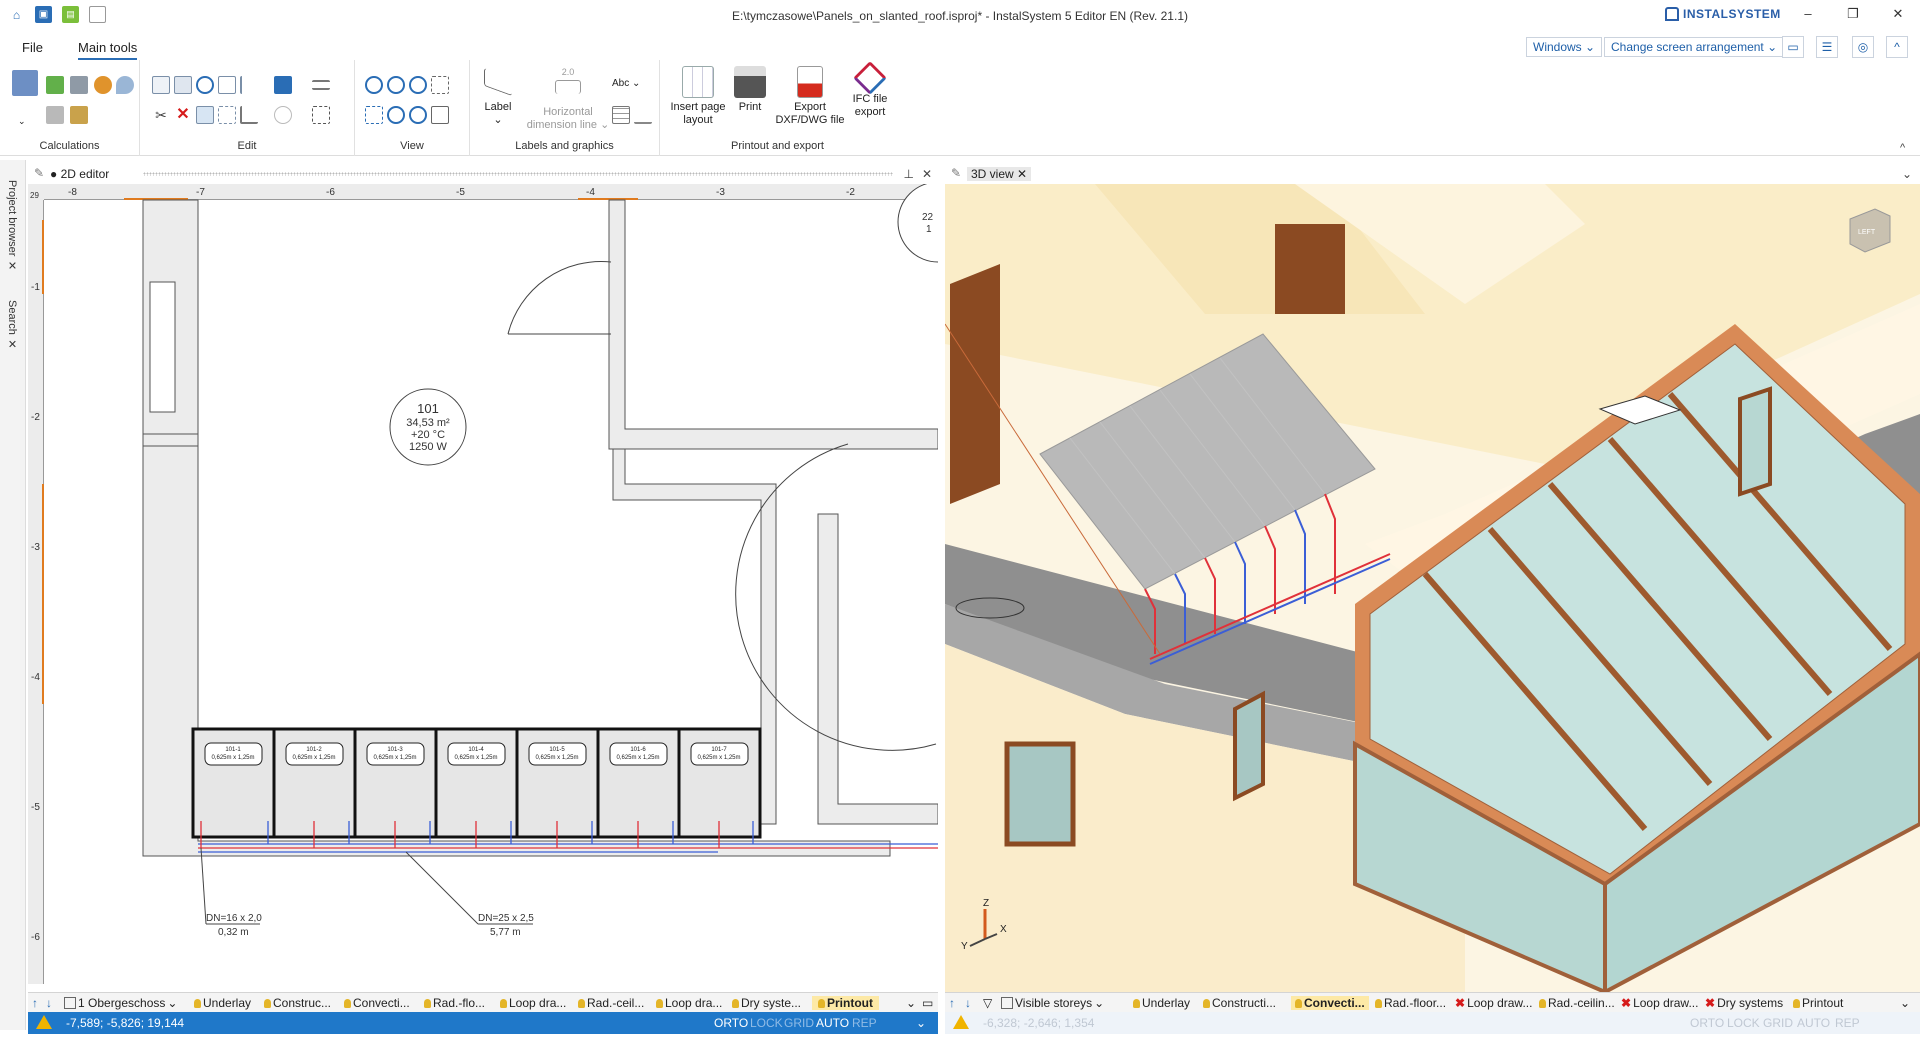 Image resolution: width=1920 pixels, height=1050 pixels. I want to click on grid-icon, so click(227, 85).